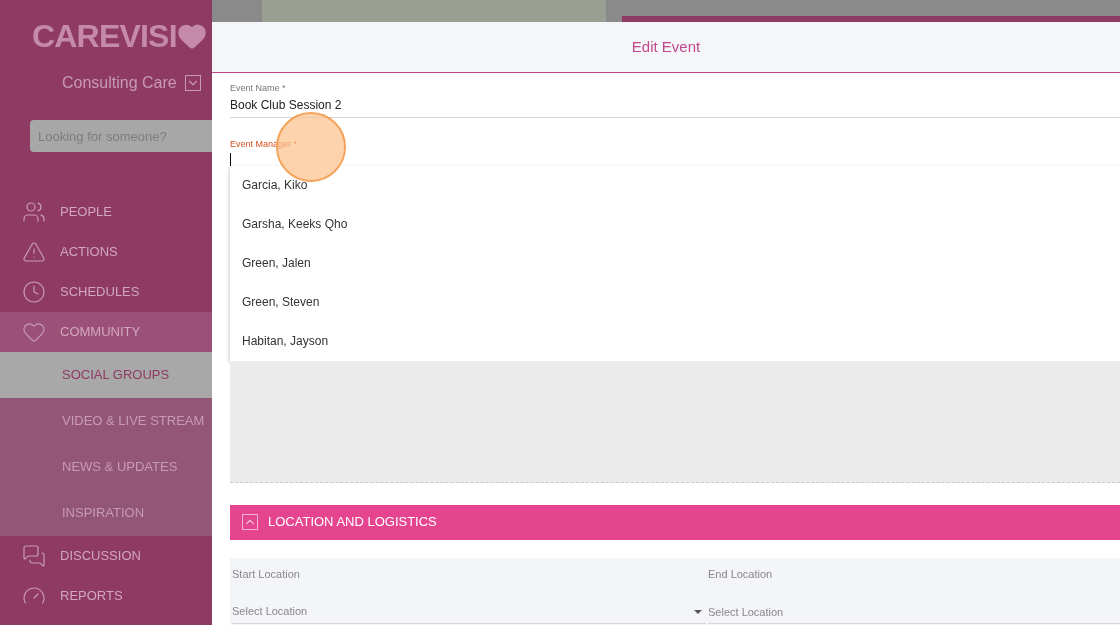  I want to click on nav-subitem: NEWS & UPDATES, so click(106, 467).